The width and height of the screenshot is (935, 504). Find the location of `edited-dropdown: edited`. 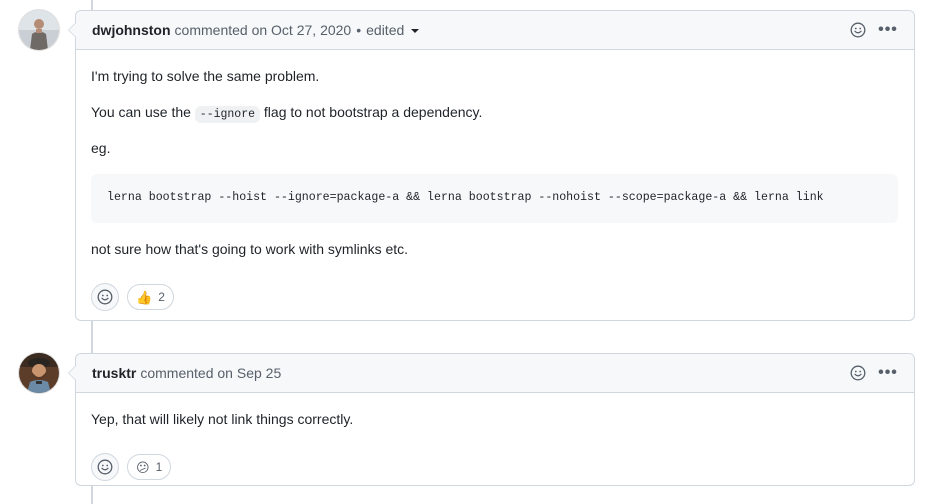

edited-dropdown: edited is located at coordinates (393, 30).